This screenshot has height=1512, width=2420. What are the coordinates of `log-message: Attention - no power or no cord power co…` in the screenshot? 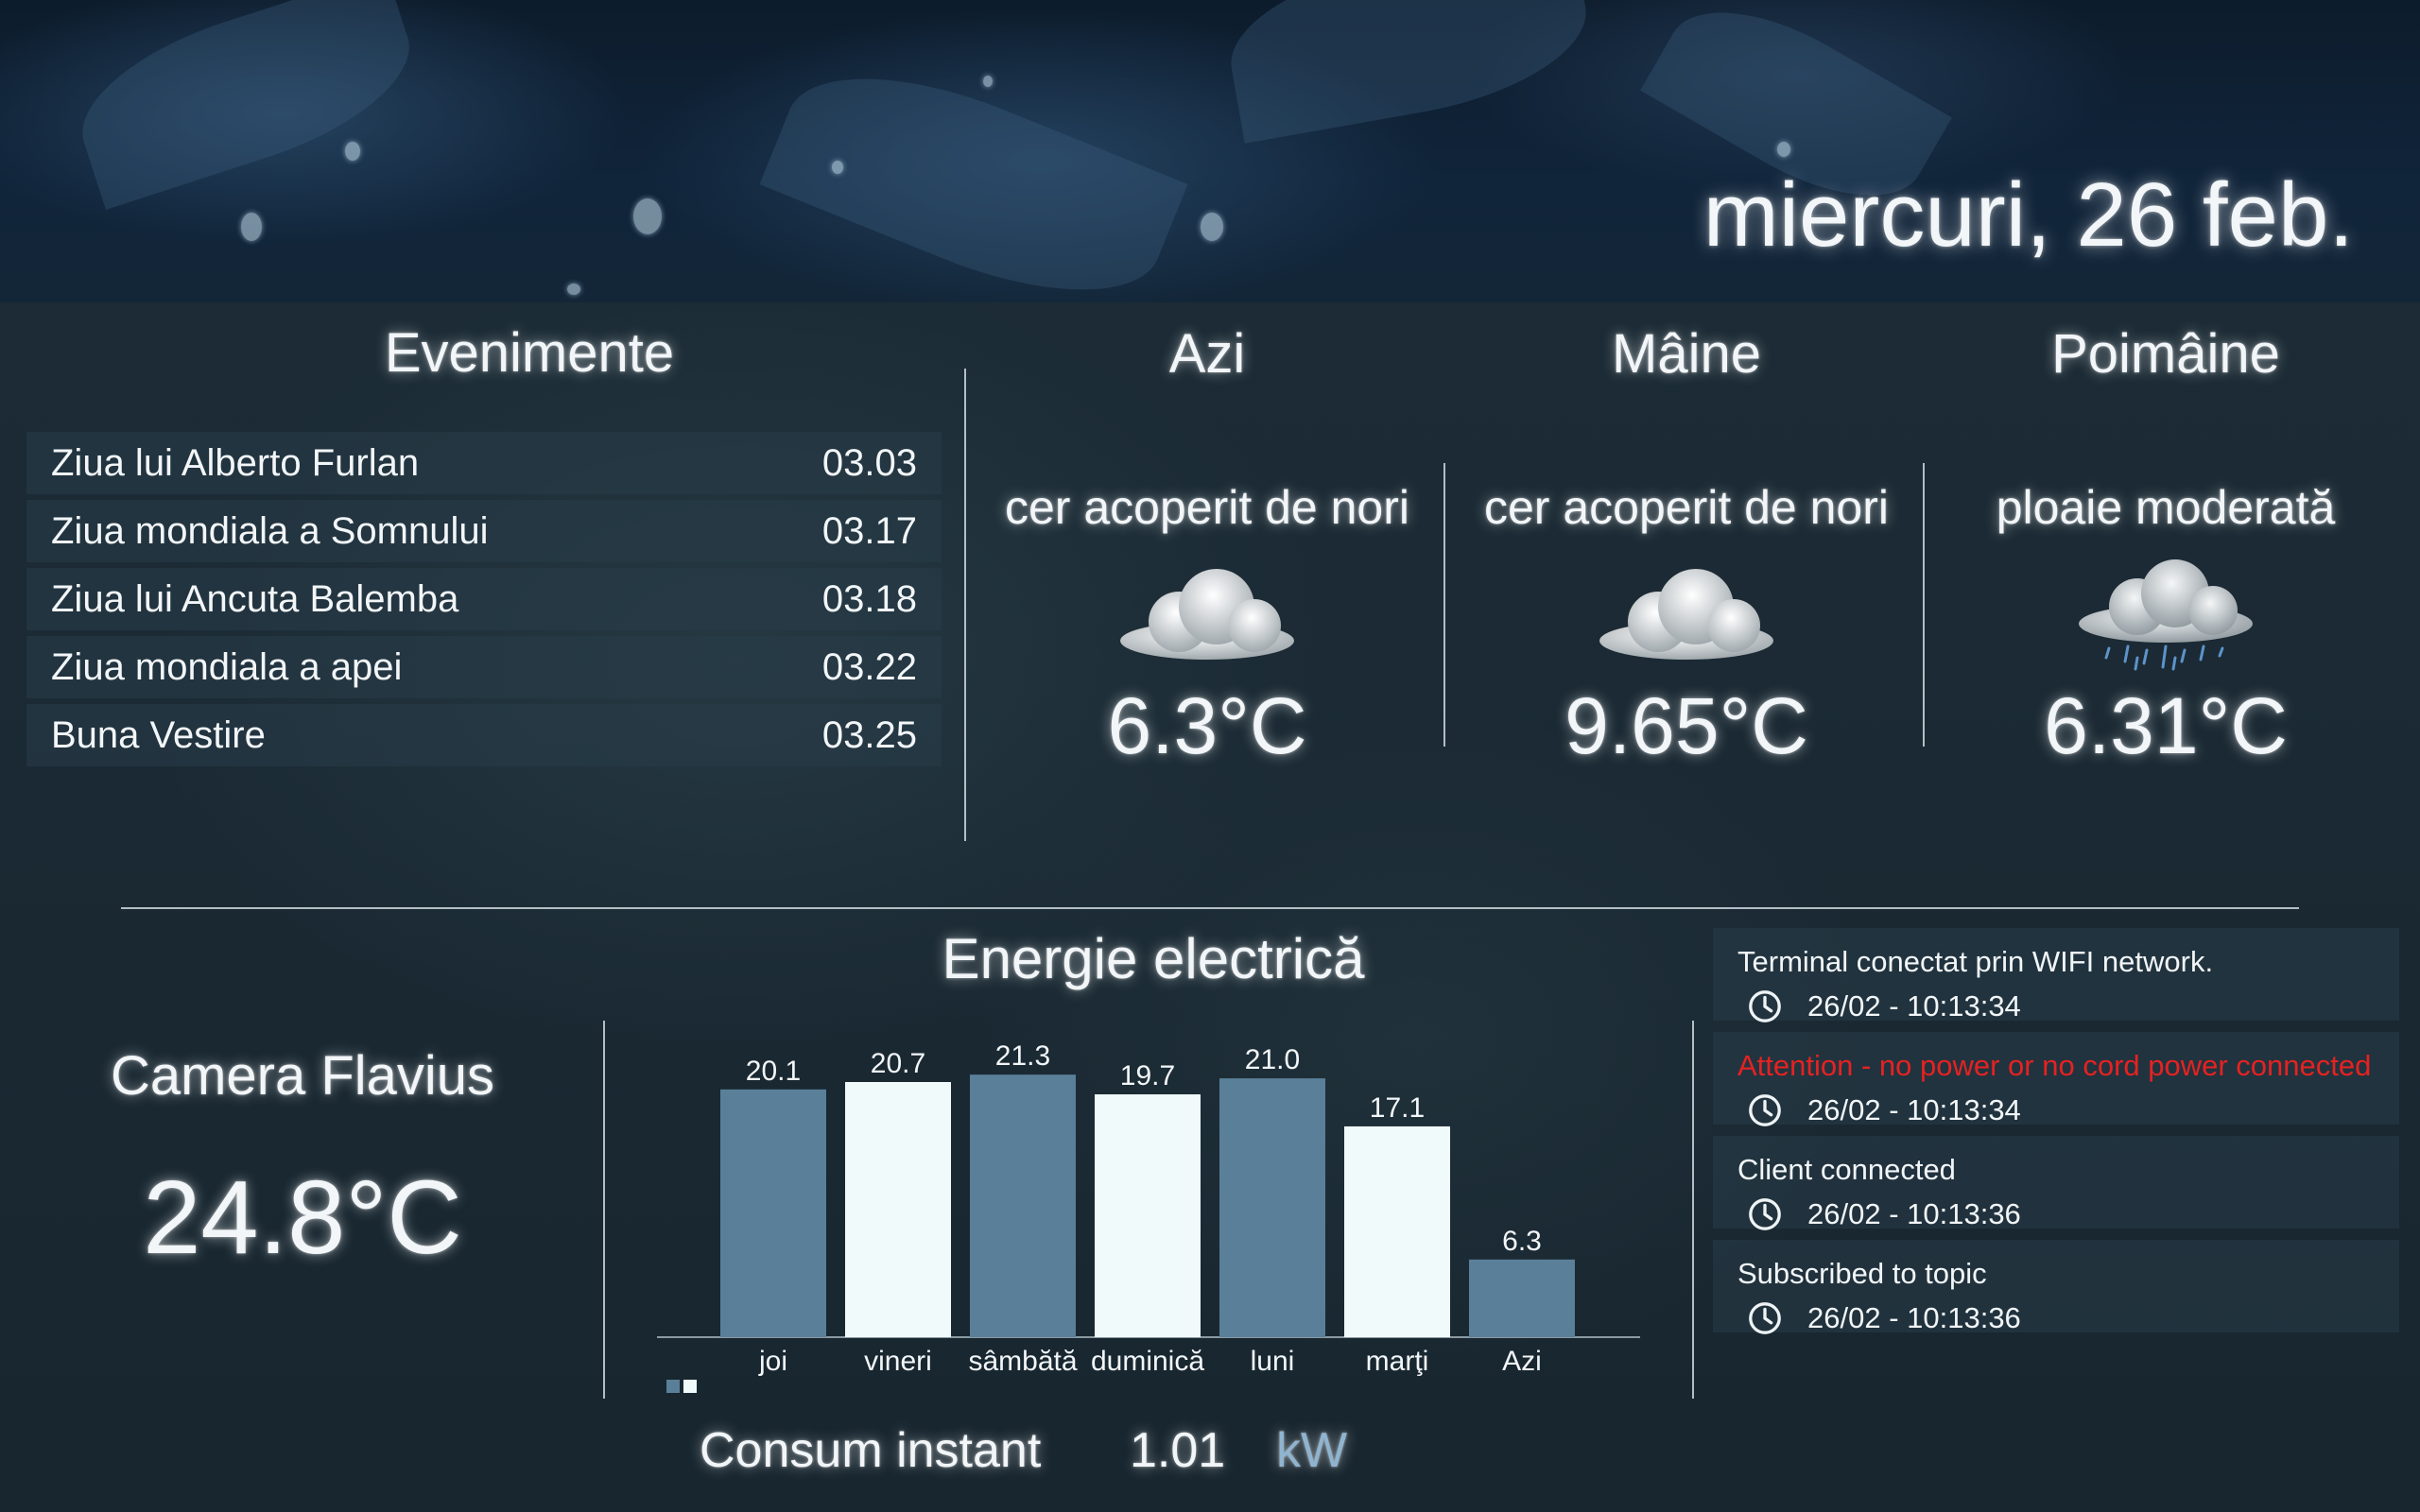 It's located at (2054, 1065).